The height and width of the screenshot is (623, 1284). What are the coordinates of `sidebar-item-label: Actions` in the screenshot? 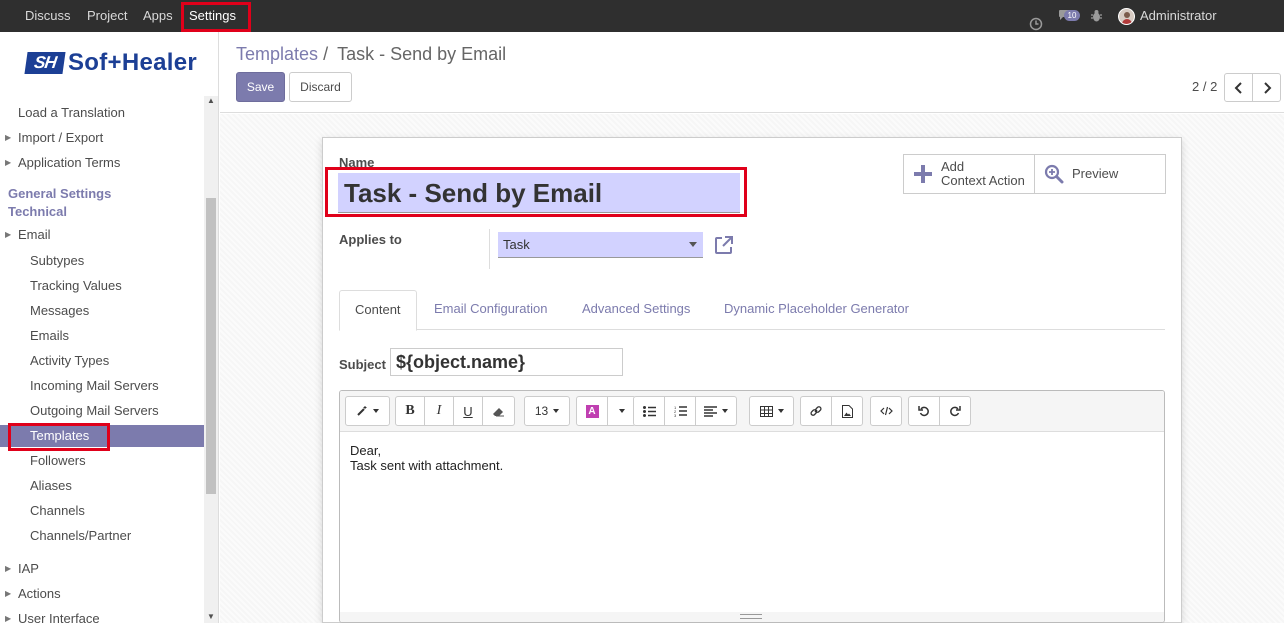 It's located at (39, 593).